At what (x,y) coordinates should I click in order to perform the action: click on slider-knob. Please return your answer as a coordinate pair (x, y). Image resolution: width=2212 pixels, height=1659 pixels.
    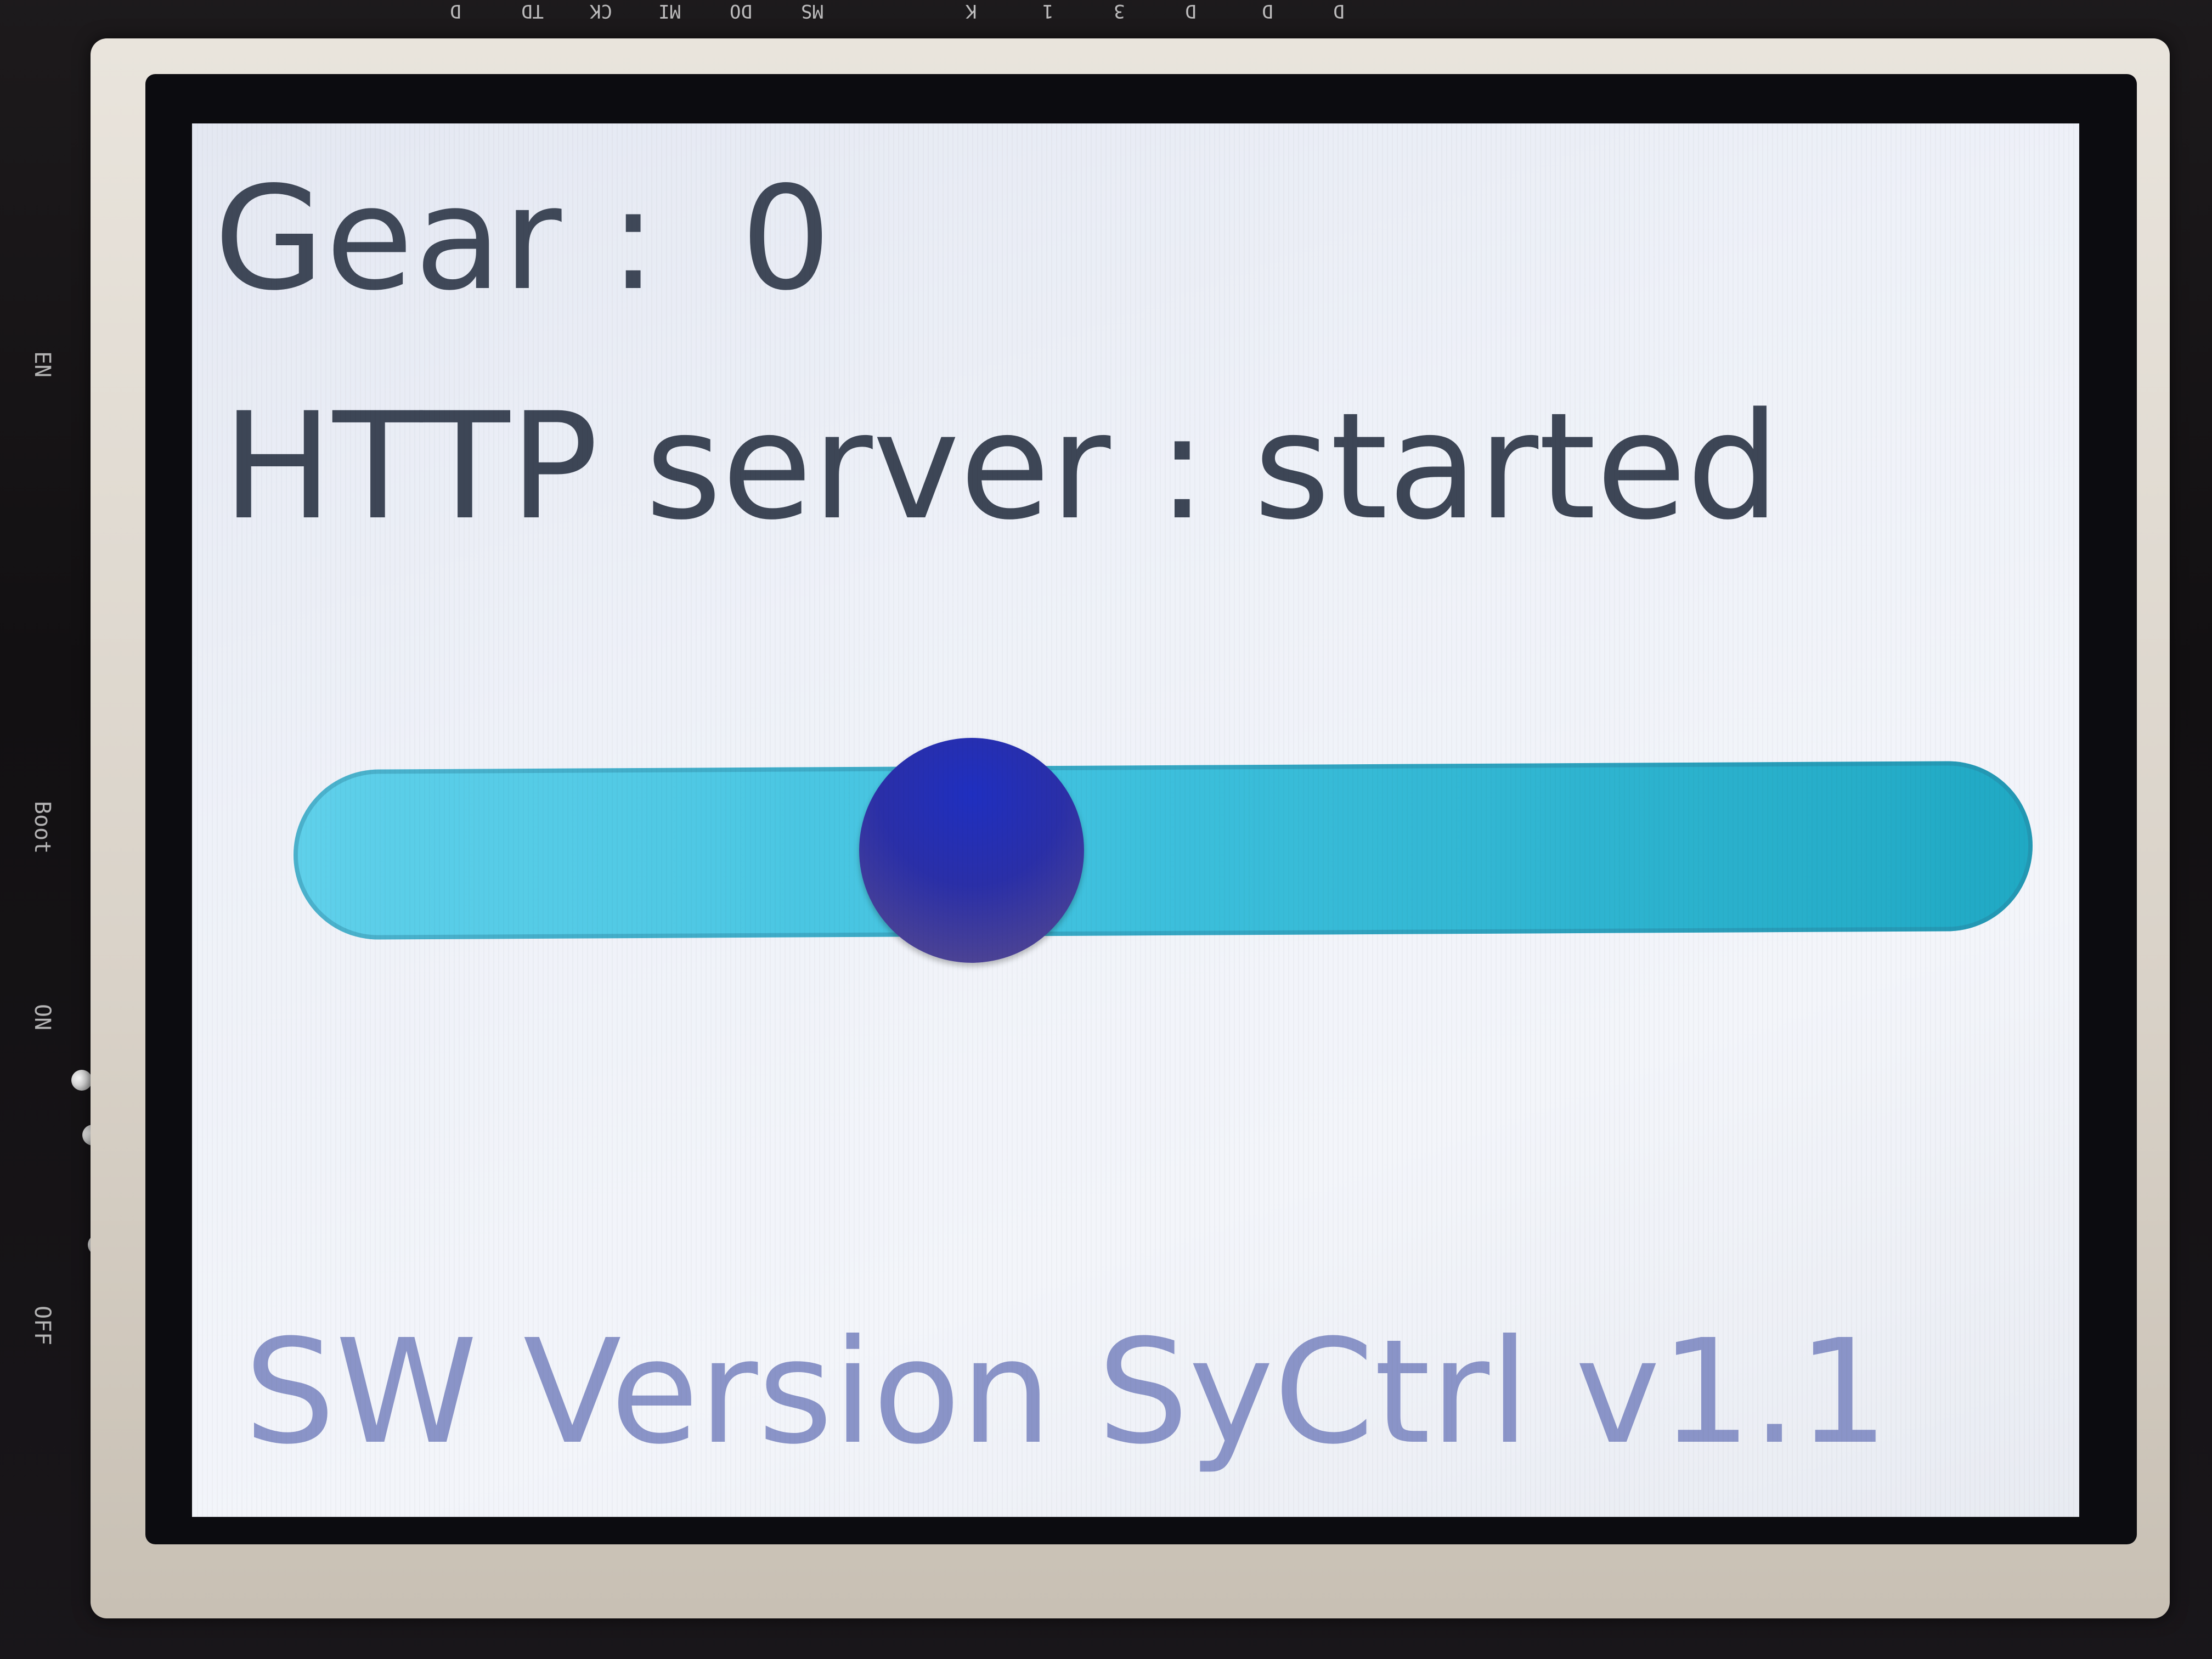
    Looking at the image, I should click on (972, 850).